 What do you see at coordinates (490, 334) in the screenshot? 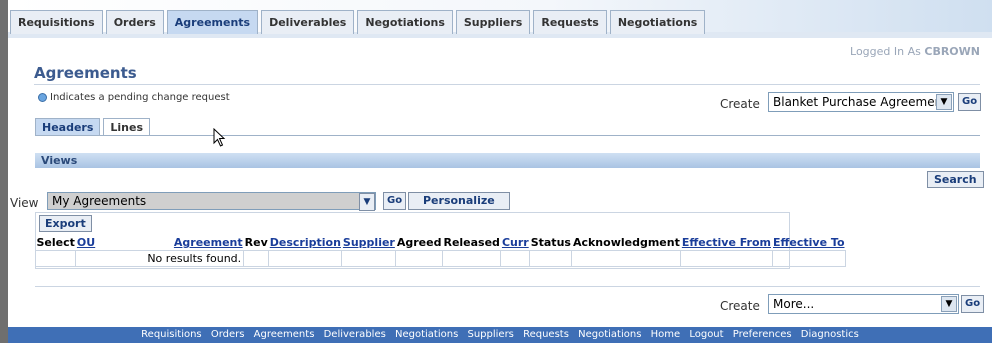
I see `footer-link-suppliers: Suppliers` at bounding box center [490, 334].